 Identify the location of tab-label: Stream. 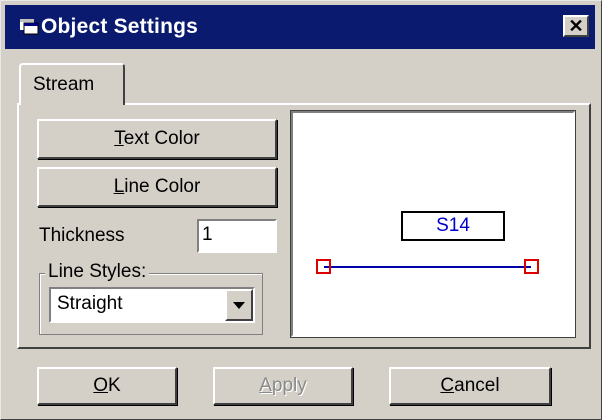
(64, 84).